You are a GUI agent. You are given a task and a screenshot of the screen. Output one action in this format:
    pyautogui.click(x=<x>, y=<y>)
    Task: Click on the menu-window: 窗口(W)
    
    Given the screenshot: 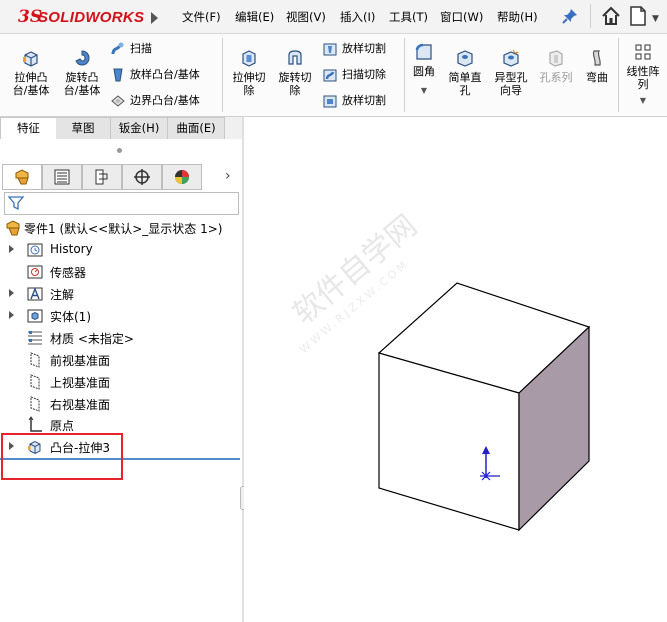 What is the action you would take?
    pyautogui.click(x=461, y=17)
    